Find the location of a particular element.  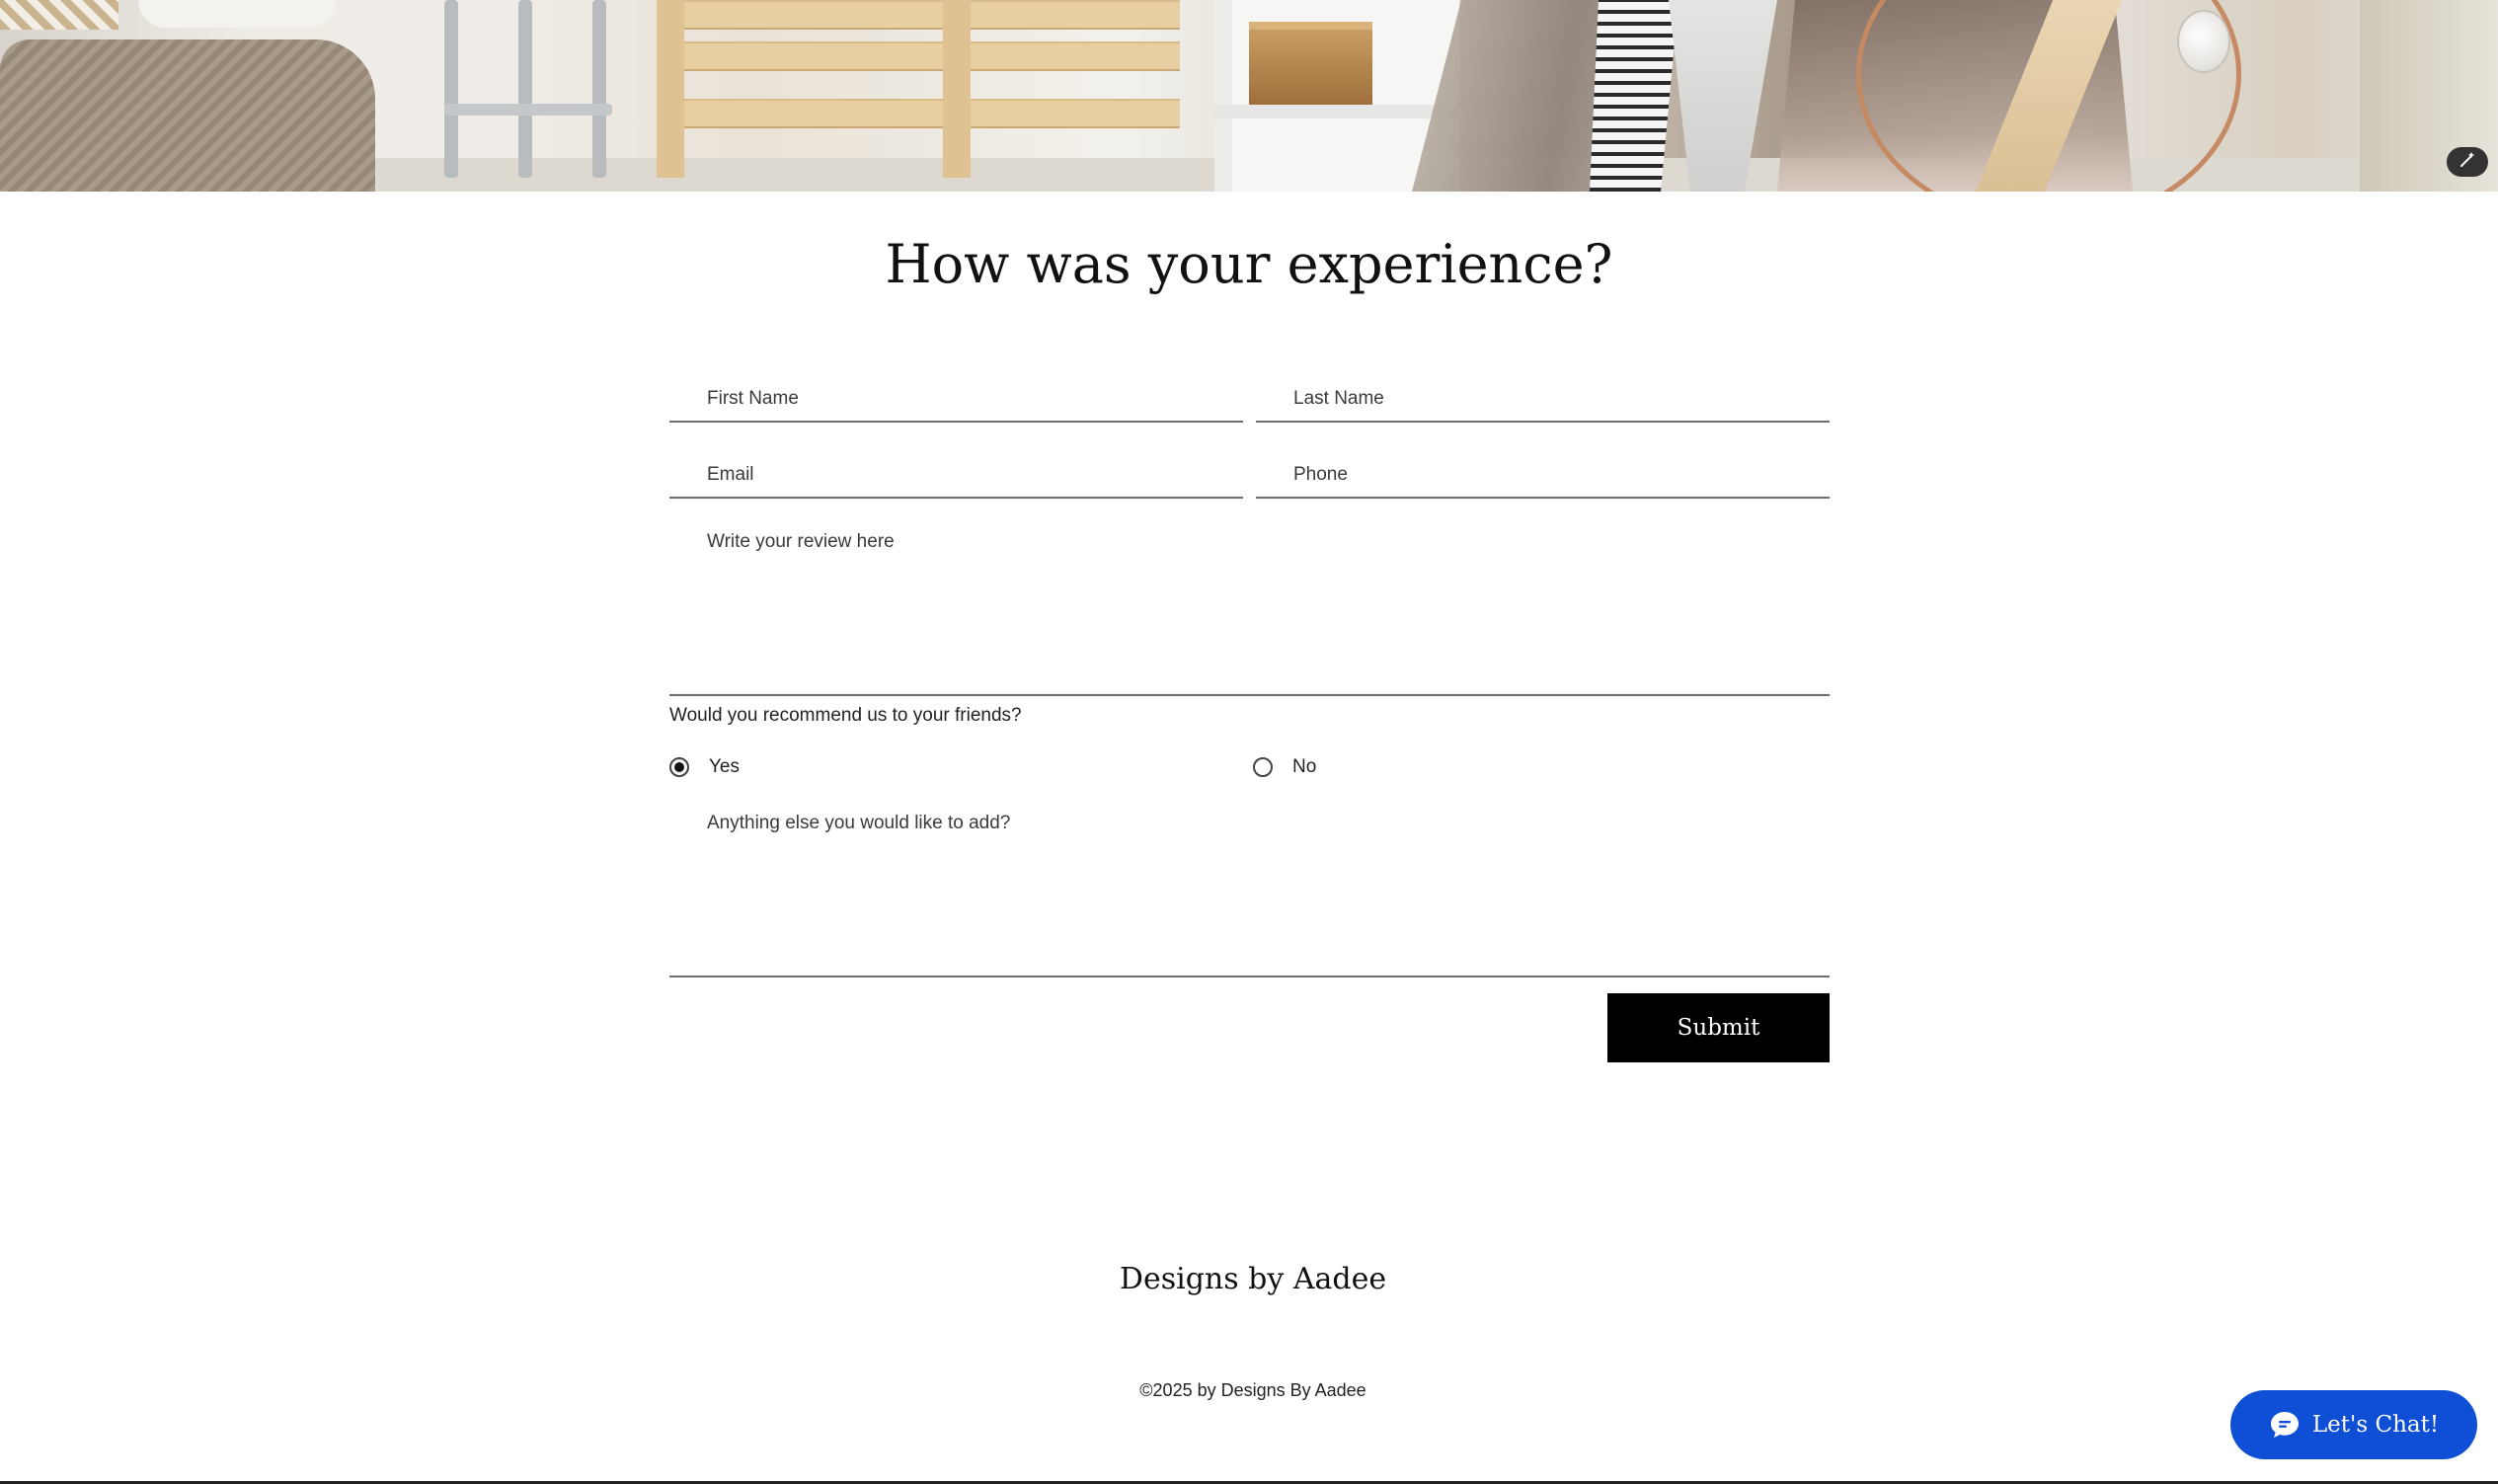

email-input is located at coordinates (956, 470).